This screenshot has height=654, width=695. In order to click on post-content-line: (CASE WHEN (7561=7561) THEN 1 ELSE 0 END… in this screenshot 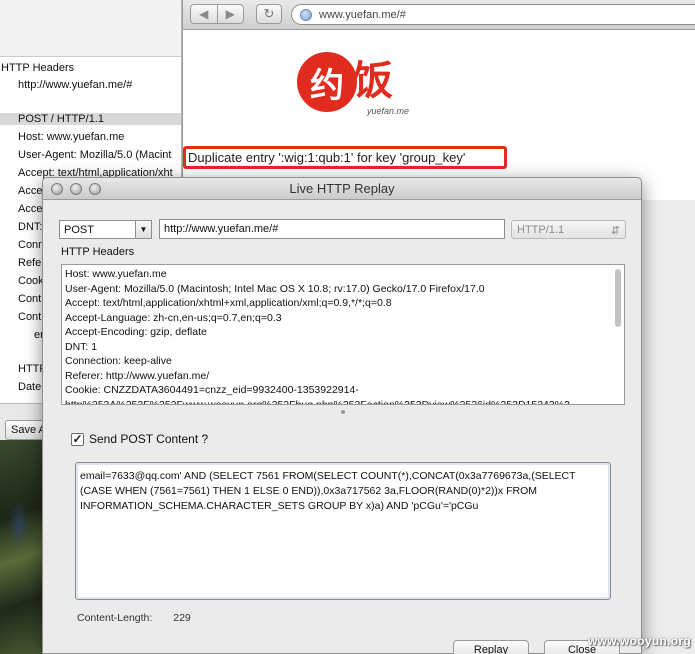, I will do `click(309, 491)`.